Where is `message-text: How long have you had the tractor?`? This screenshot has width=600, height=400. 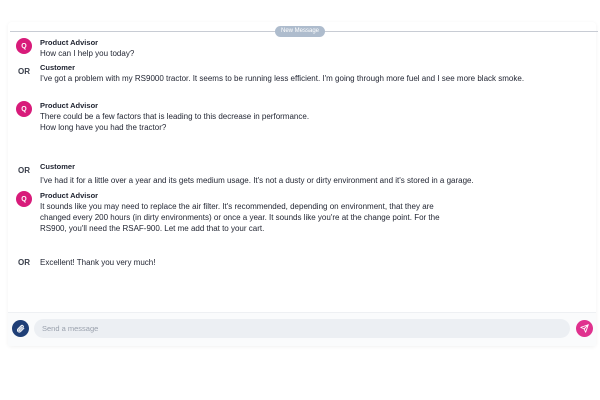 message-text: How long have you had the tractor? is located at coordinates (103, 127).